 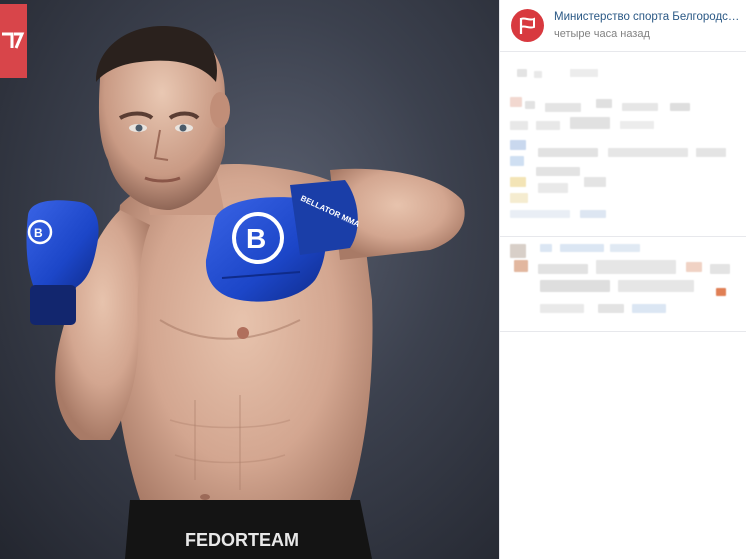 I want to click on comments-blurred, so click(x=623, y=278).